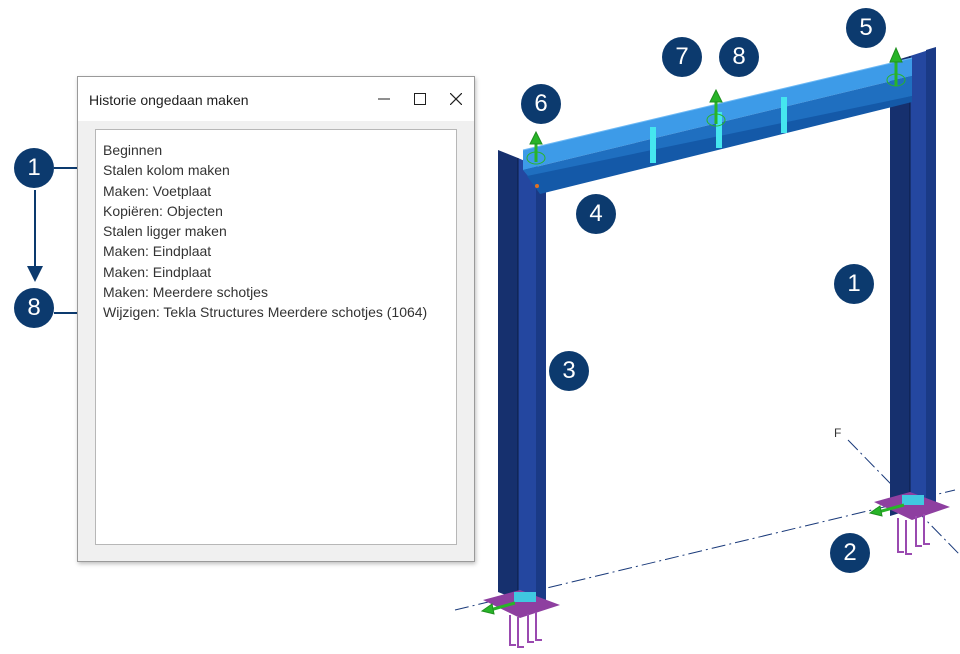  I want to click on callout-7-model: 7, so click(682, 57).